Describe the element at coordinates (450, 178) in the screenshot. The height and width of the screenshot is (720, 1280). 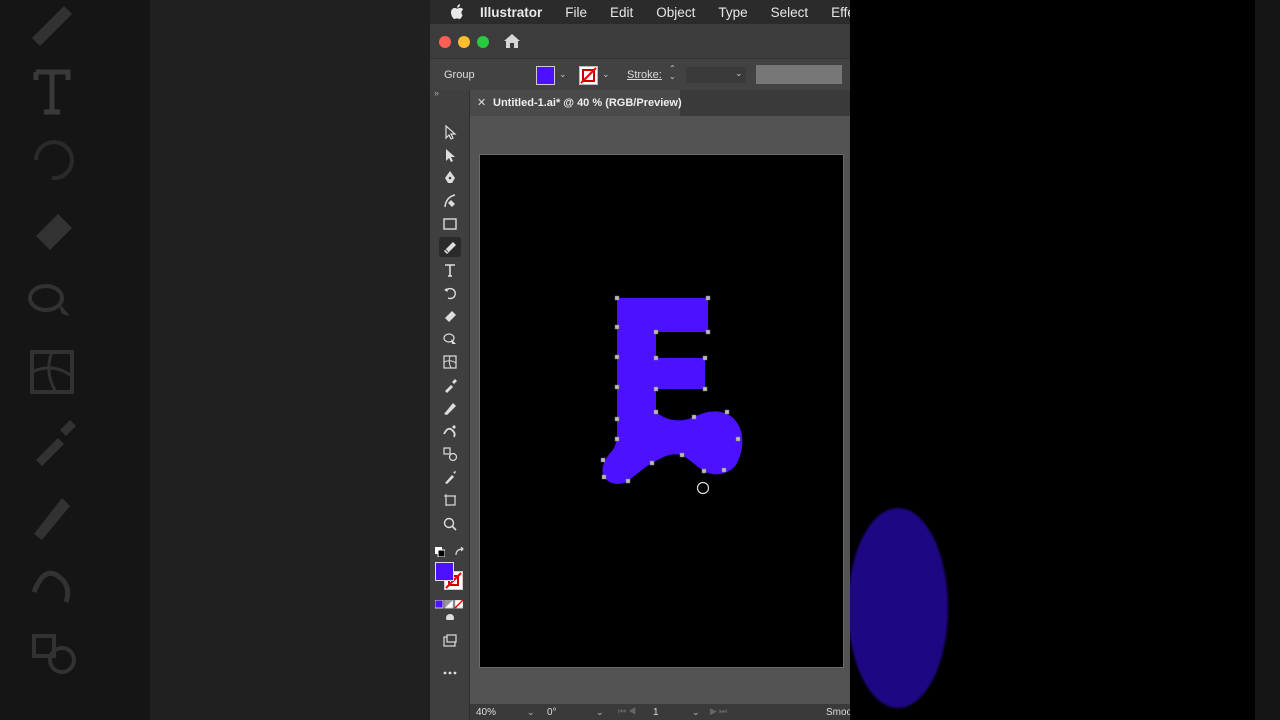
I see `pen-tool-icon` at that location.